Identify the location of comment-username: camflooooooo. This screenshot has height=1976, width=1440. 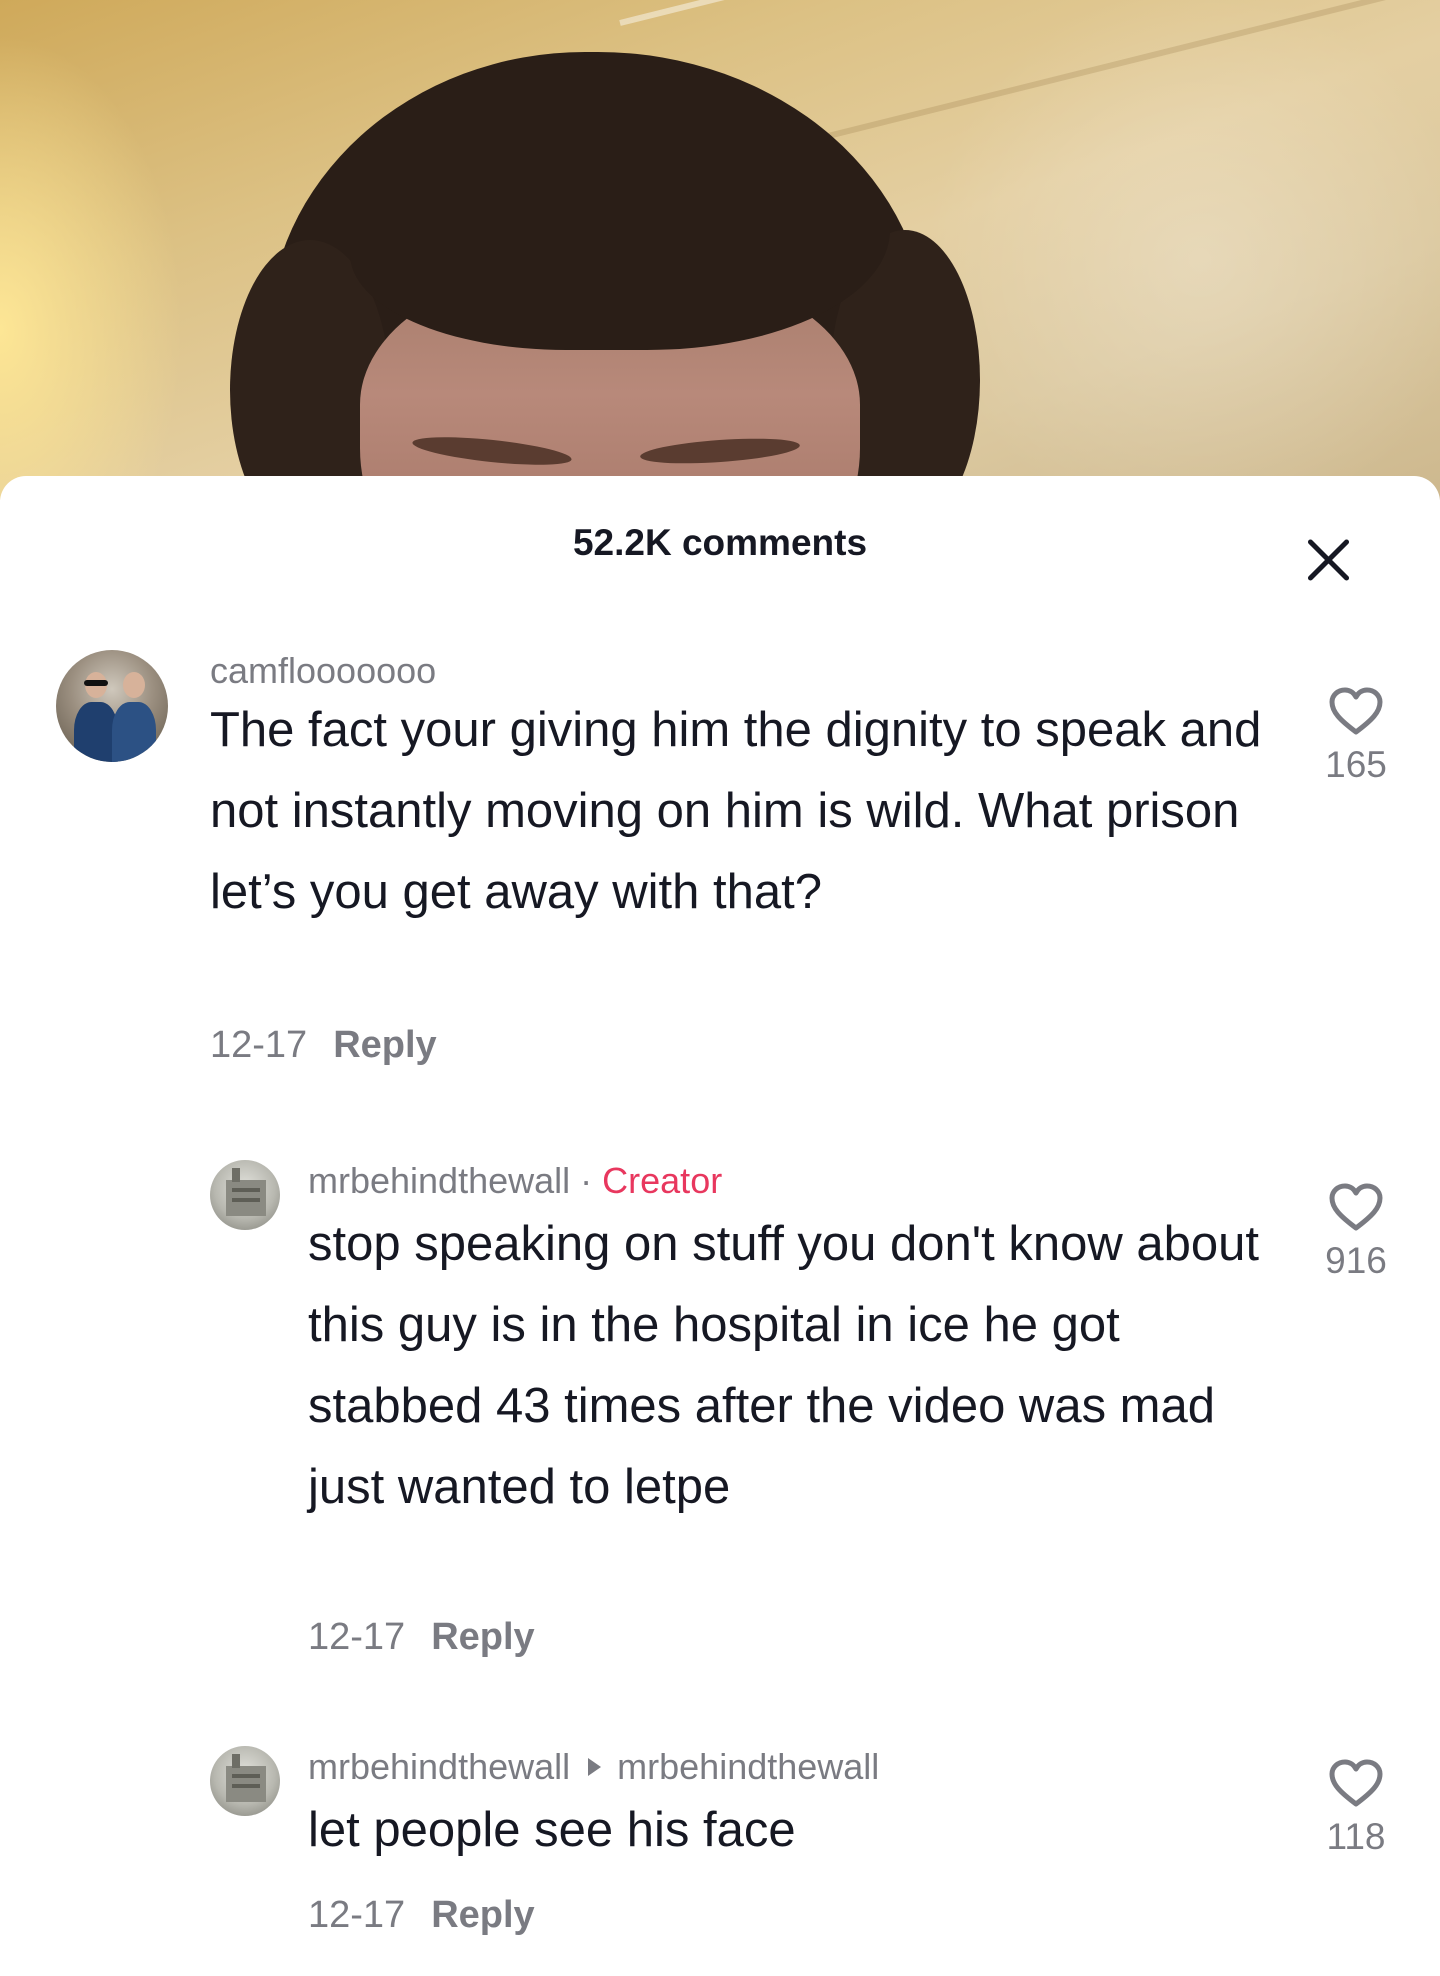
(323, 671).